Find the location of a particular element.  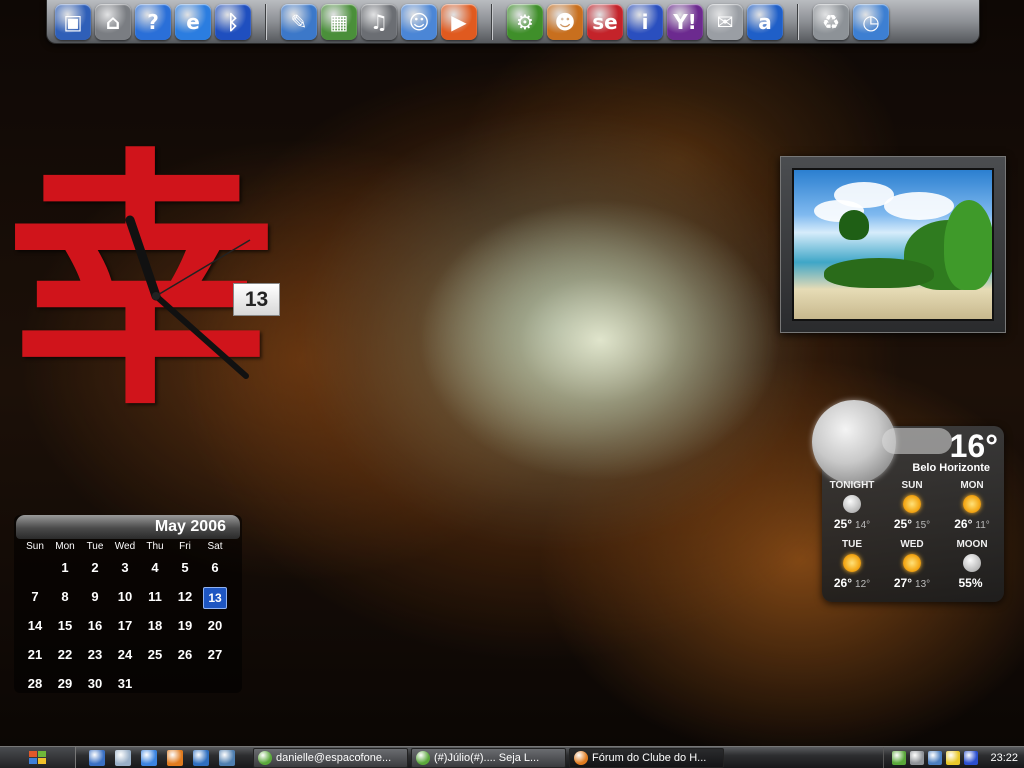

messenger-tray-icon is located at coordinates (899, 757).